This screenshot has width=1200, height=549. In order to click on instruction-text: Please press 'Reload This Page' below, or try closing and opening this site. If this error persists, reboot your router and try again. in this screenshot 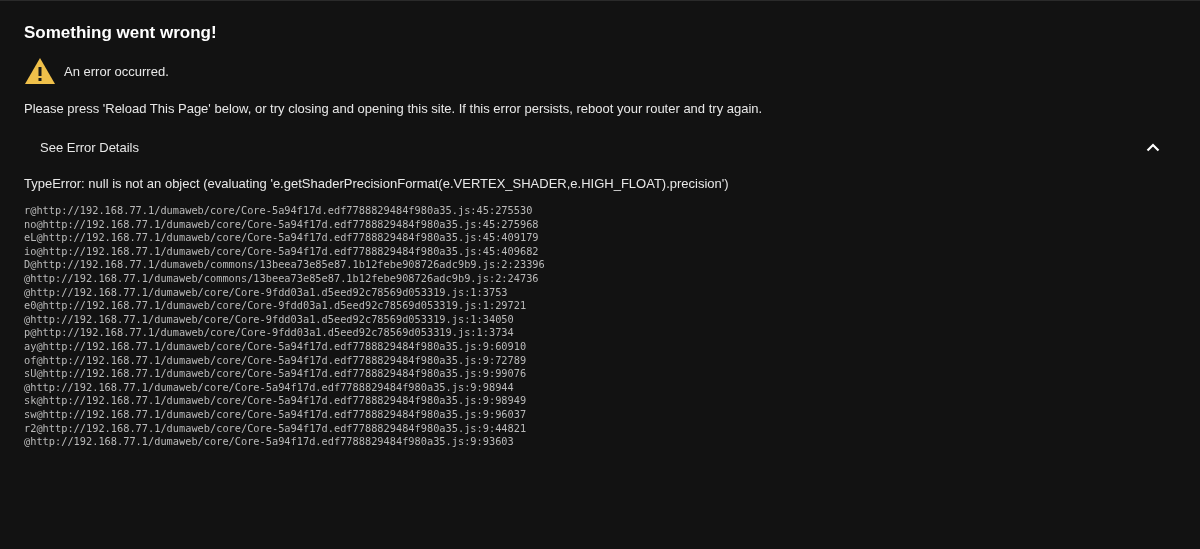, I will do `click(393, 108)`.